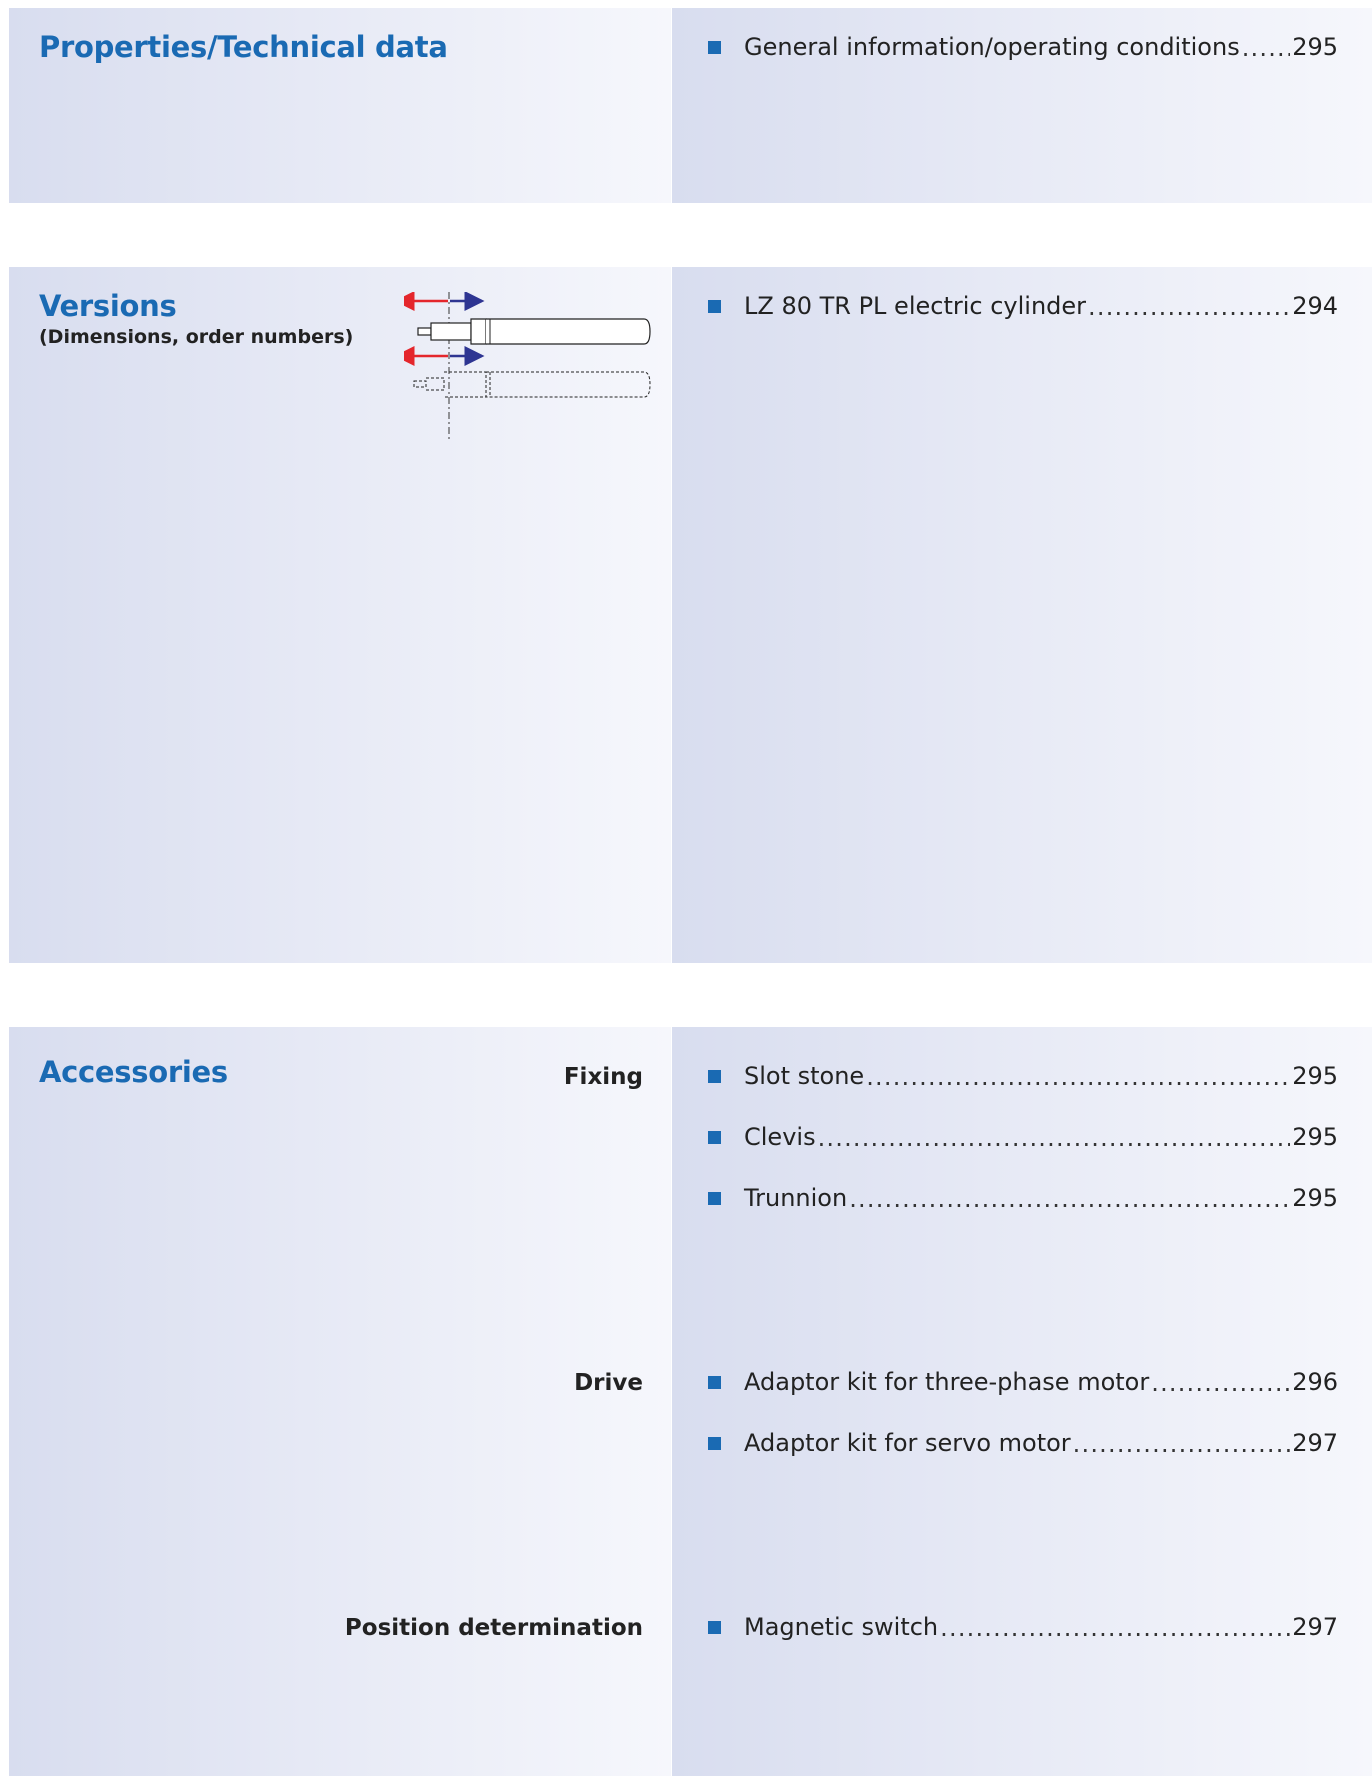 The image size is (1372, 1776). Describe the element at coordinates (243, 47) in the screenshot. I see `properties-title: Properties/Technical data` at that location.